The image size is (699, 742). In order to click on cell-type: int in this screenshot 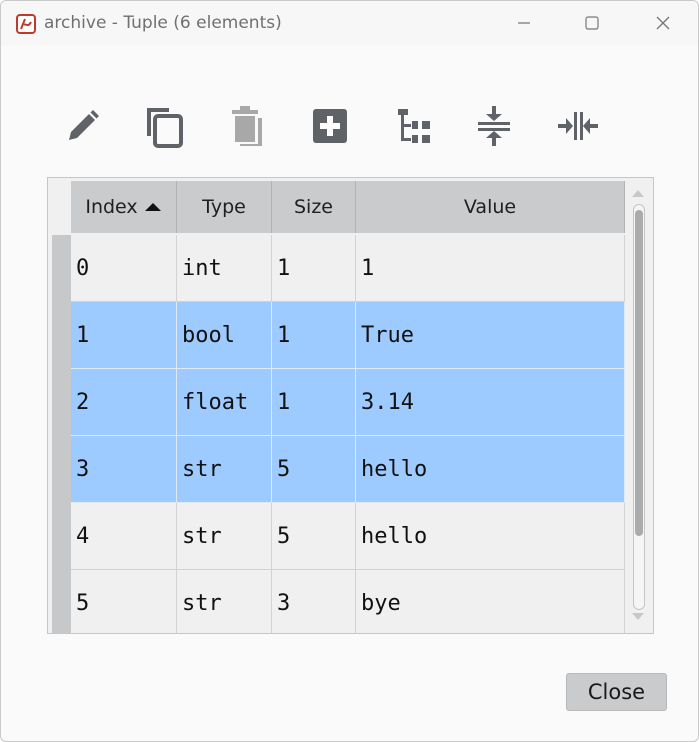, I will do `click(224, 268)`.